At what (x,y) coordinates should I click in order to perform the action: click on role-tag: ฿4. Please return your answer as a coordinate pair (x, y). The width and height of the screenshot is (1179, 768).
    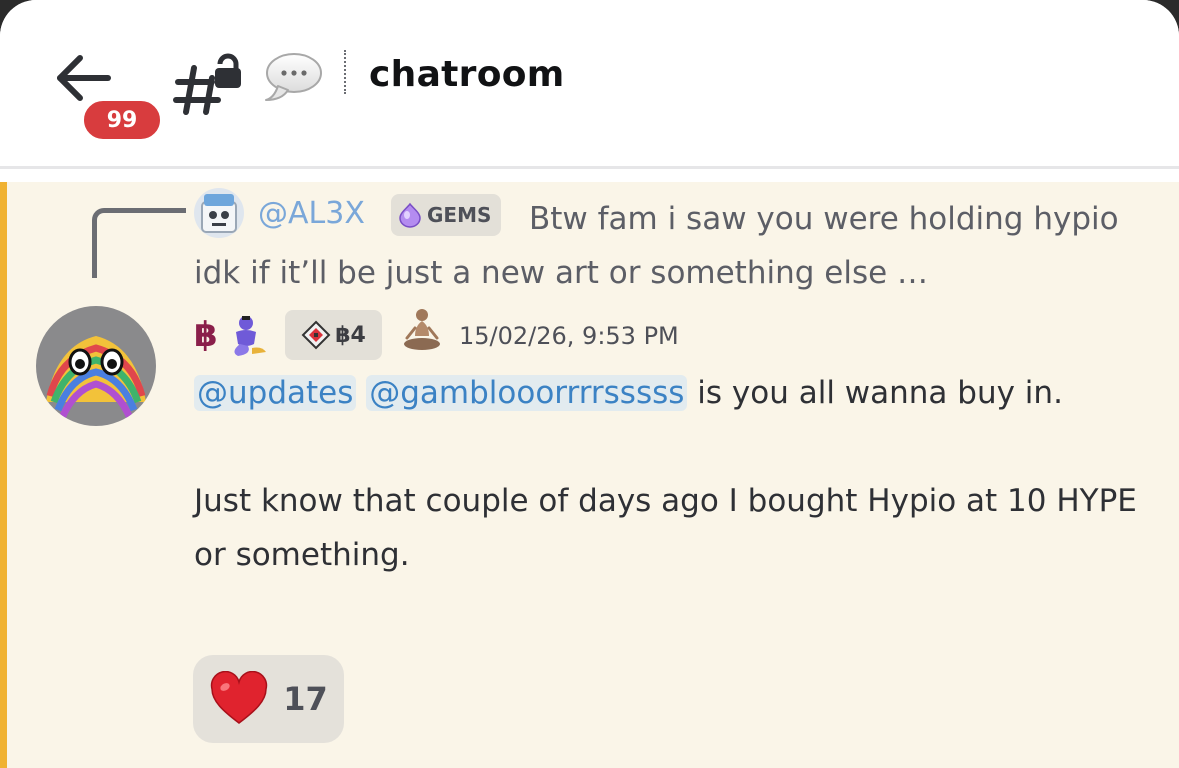
    Looking at the image, I should click on (333, 335).